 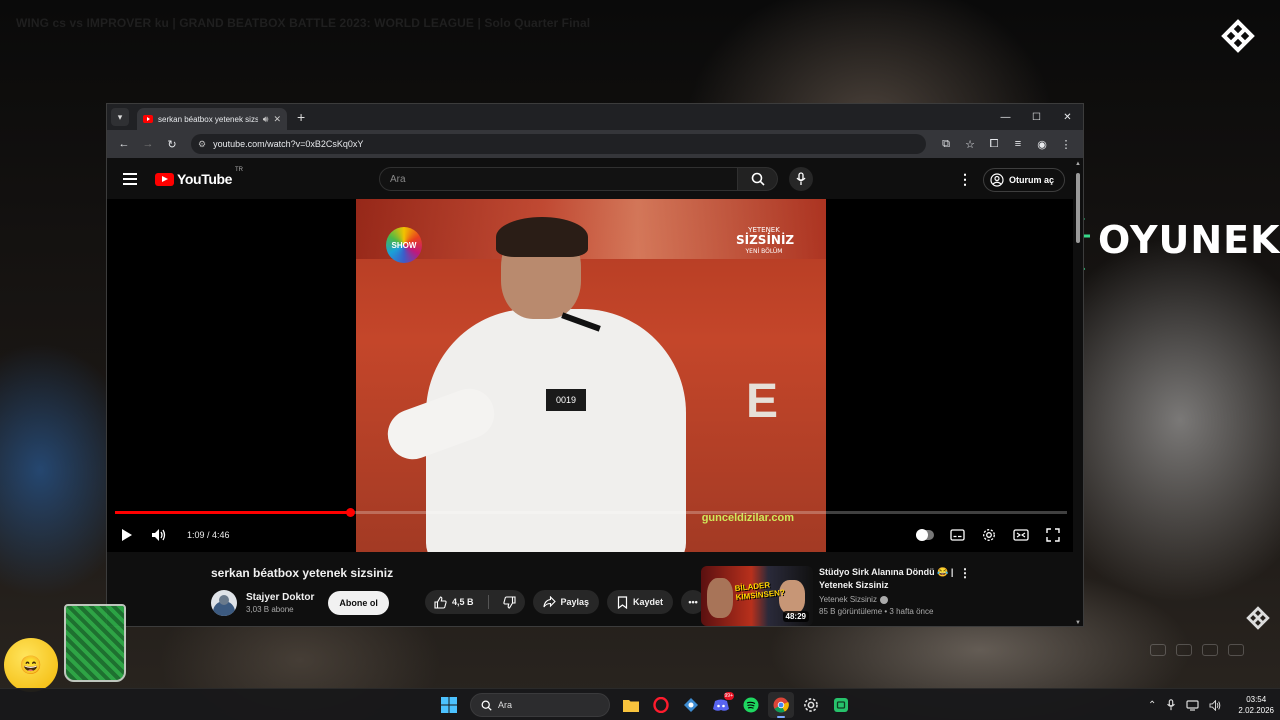 I want to click on close-window-button: ✕, so click(x=1067, y=117).